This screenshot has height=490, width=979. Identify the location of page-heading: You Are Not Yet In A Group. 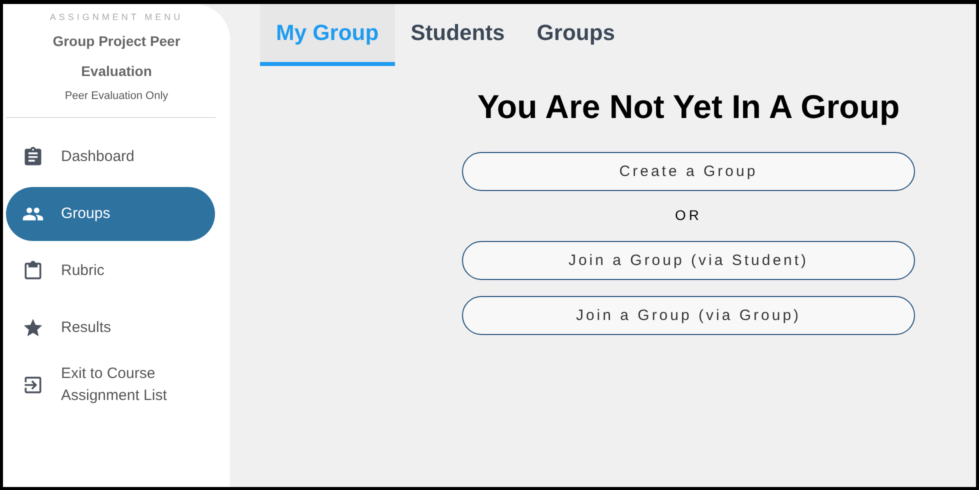
(688, 107).